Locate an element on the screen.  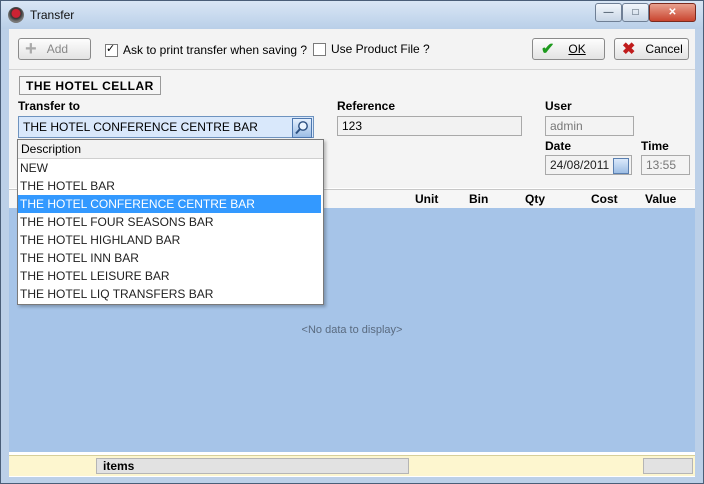
use-product-file-label: Use Product File ? is located at coordinates (380, 49).